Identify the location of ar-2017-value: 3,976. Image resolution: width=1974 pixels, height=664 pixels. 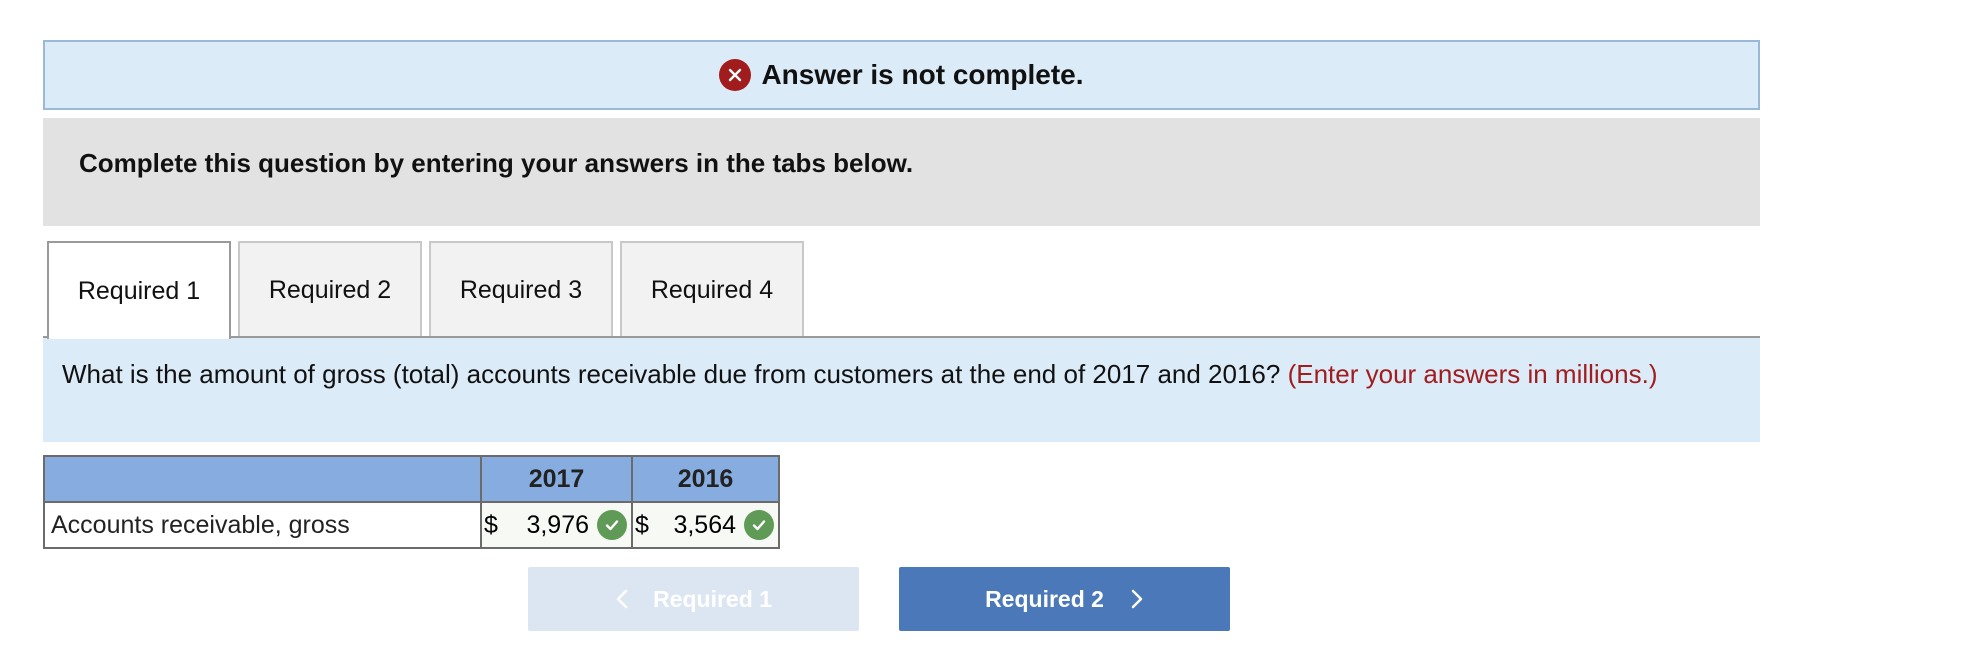
(557, 524).